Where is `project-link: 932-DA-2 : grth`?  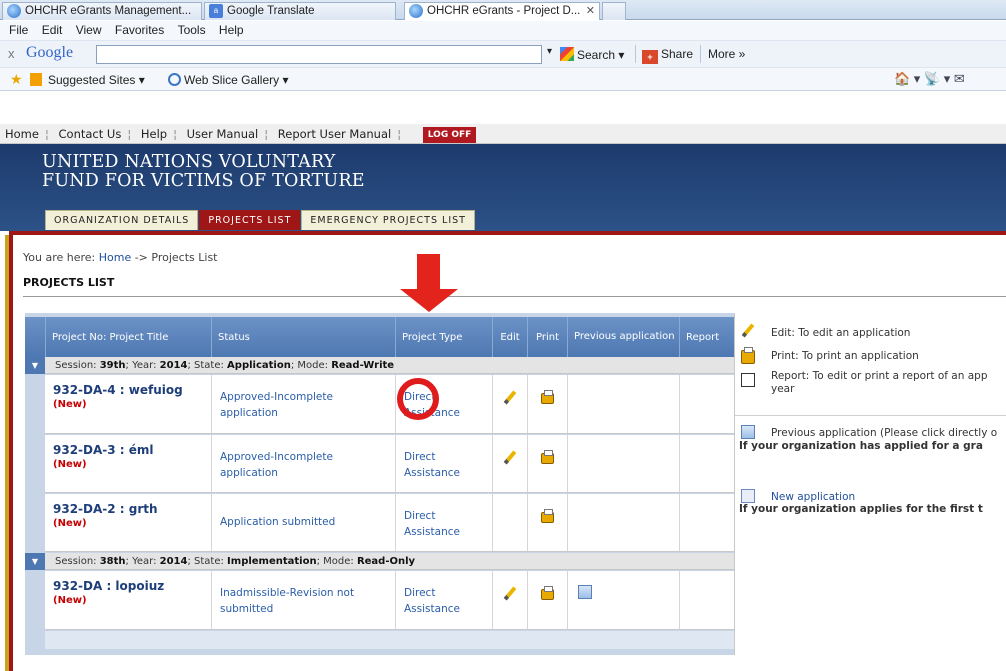
project-link: 932-DA-2 : grth is located at coordinates (105, 509).